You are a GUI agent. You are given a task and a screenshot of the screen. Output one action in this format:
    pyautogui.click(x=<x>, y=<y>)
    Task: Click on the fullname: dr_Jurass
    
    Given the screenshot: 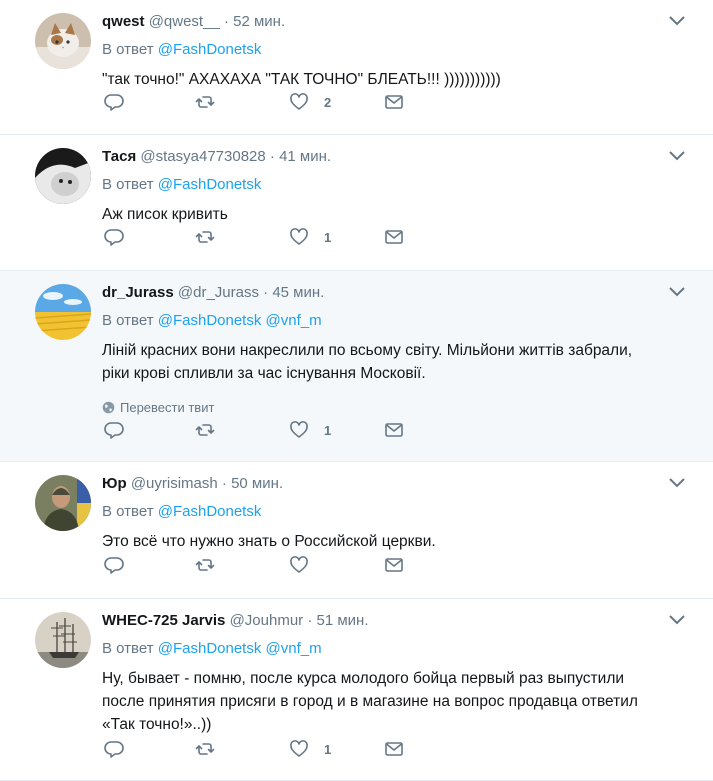 What is the action you would take?
    pyautogui.click(x=138, y=292)
    